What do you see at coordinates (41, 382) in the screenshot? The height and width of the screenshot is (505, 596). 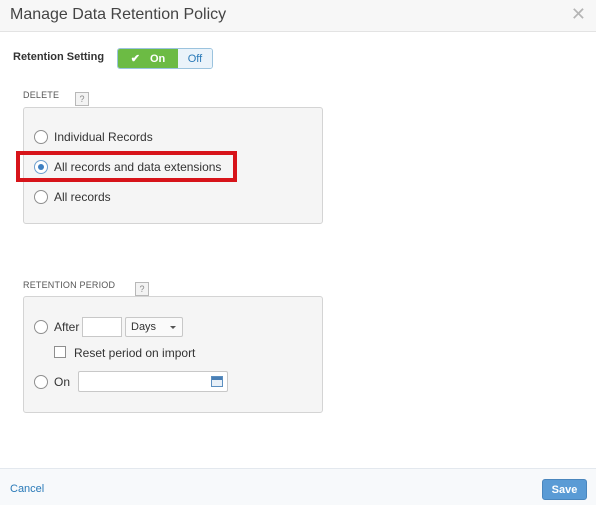 I see `radio-on-date` at bounding box center [41, 382].